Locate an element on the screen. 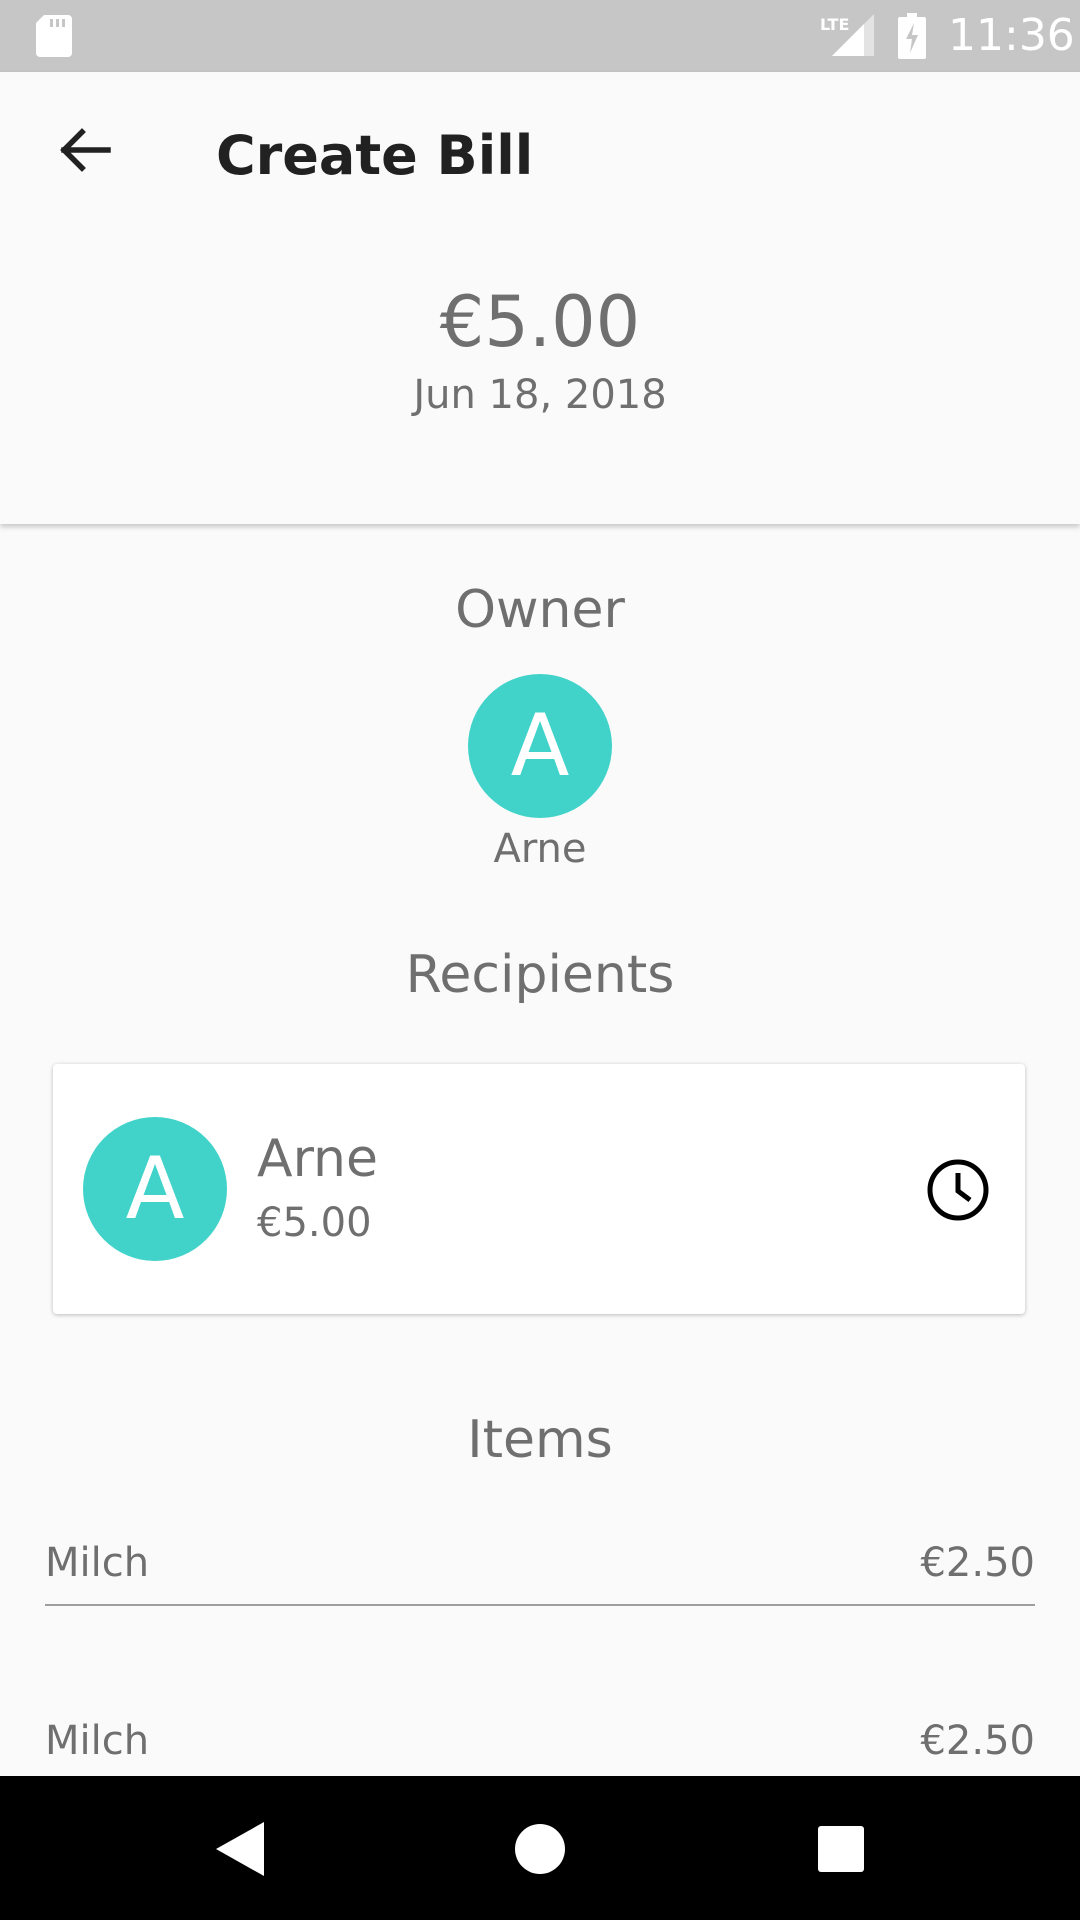 This screenshot has width=1080, height=1920. bill-date: Jun 18, 2018 is located at coordinates (540, 395).